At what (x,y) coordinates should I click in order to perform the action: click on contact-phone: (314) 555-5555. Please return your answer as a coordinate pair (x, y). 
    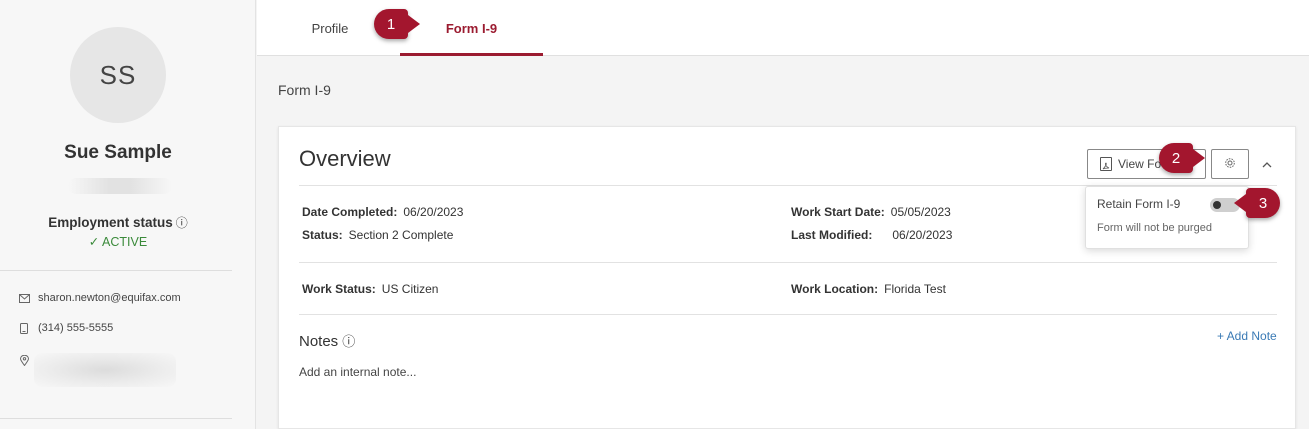
    Looking at the image, I should click on (65, 328).